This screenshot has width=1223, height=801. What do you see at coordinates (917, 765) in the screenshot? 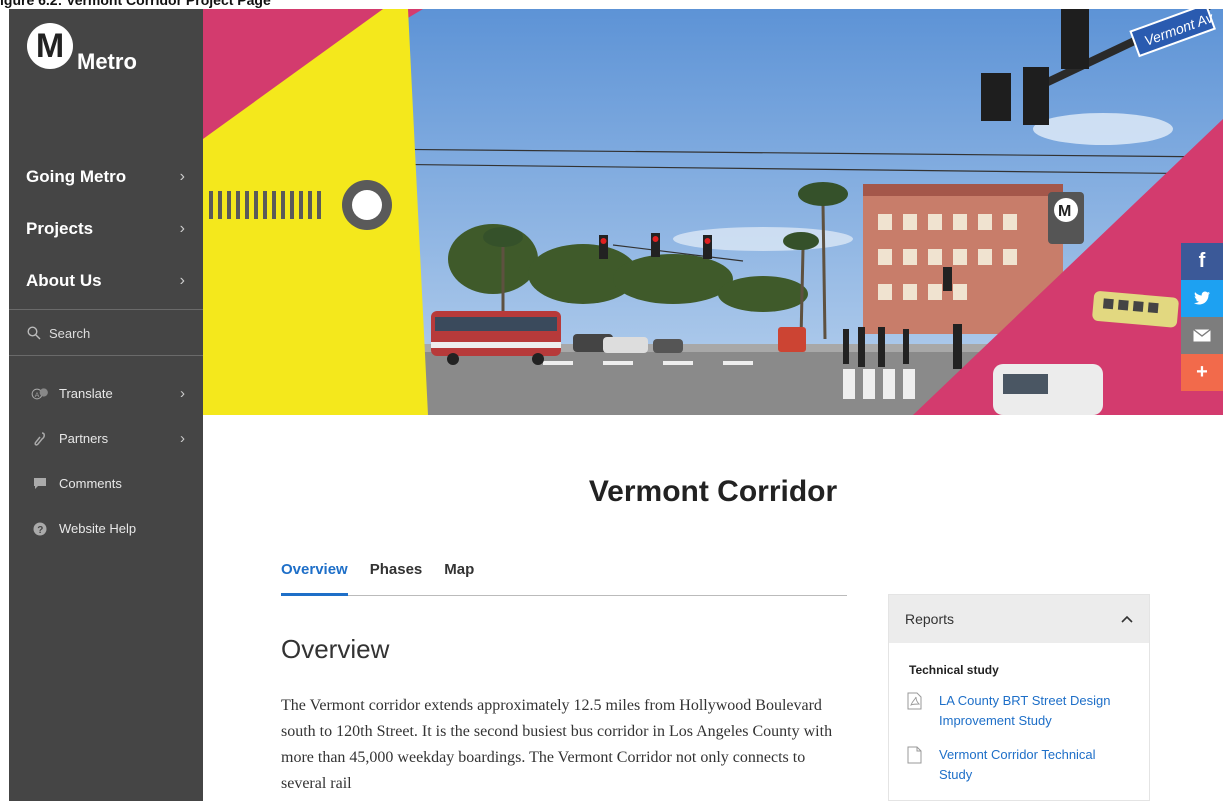
I see `document-icon` at bounding box center [917, 765].